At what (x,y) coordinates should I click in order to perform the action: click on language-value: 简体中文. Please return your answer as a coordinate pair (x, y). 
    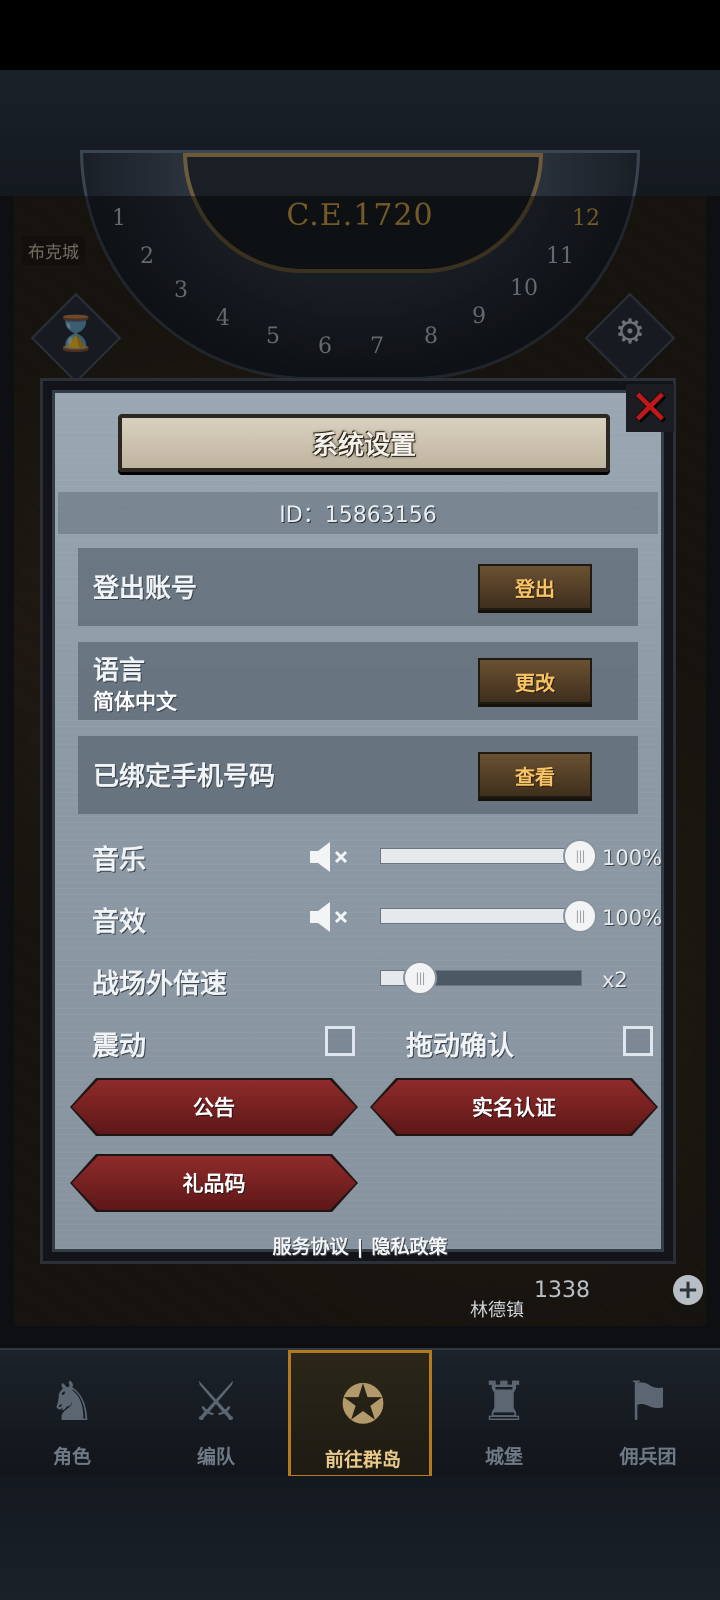
    Looking at the image, I should click on (135, 702).